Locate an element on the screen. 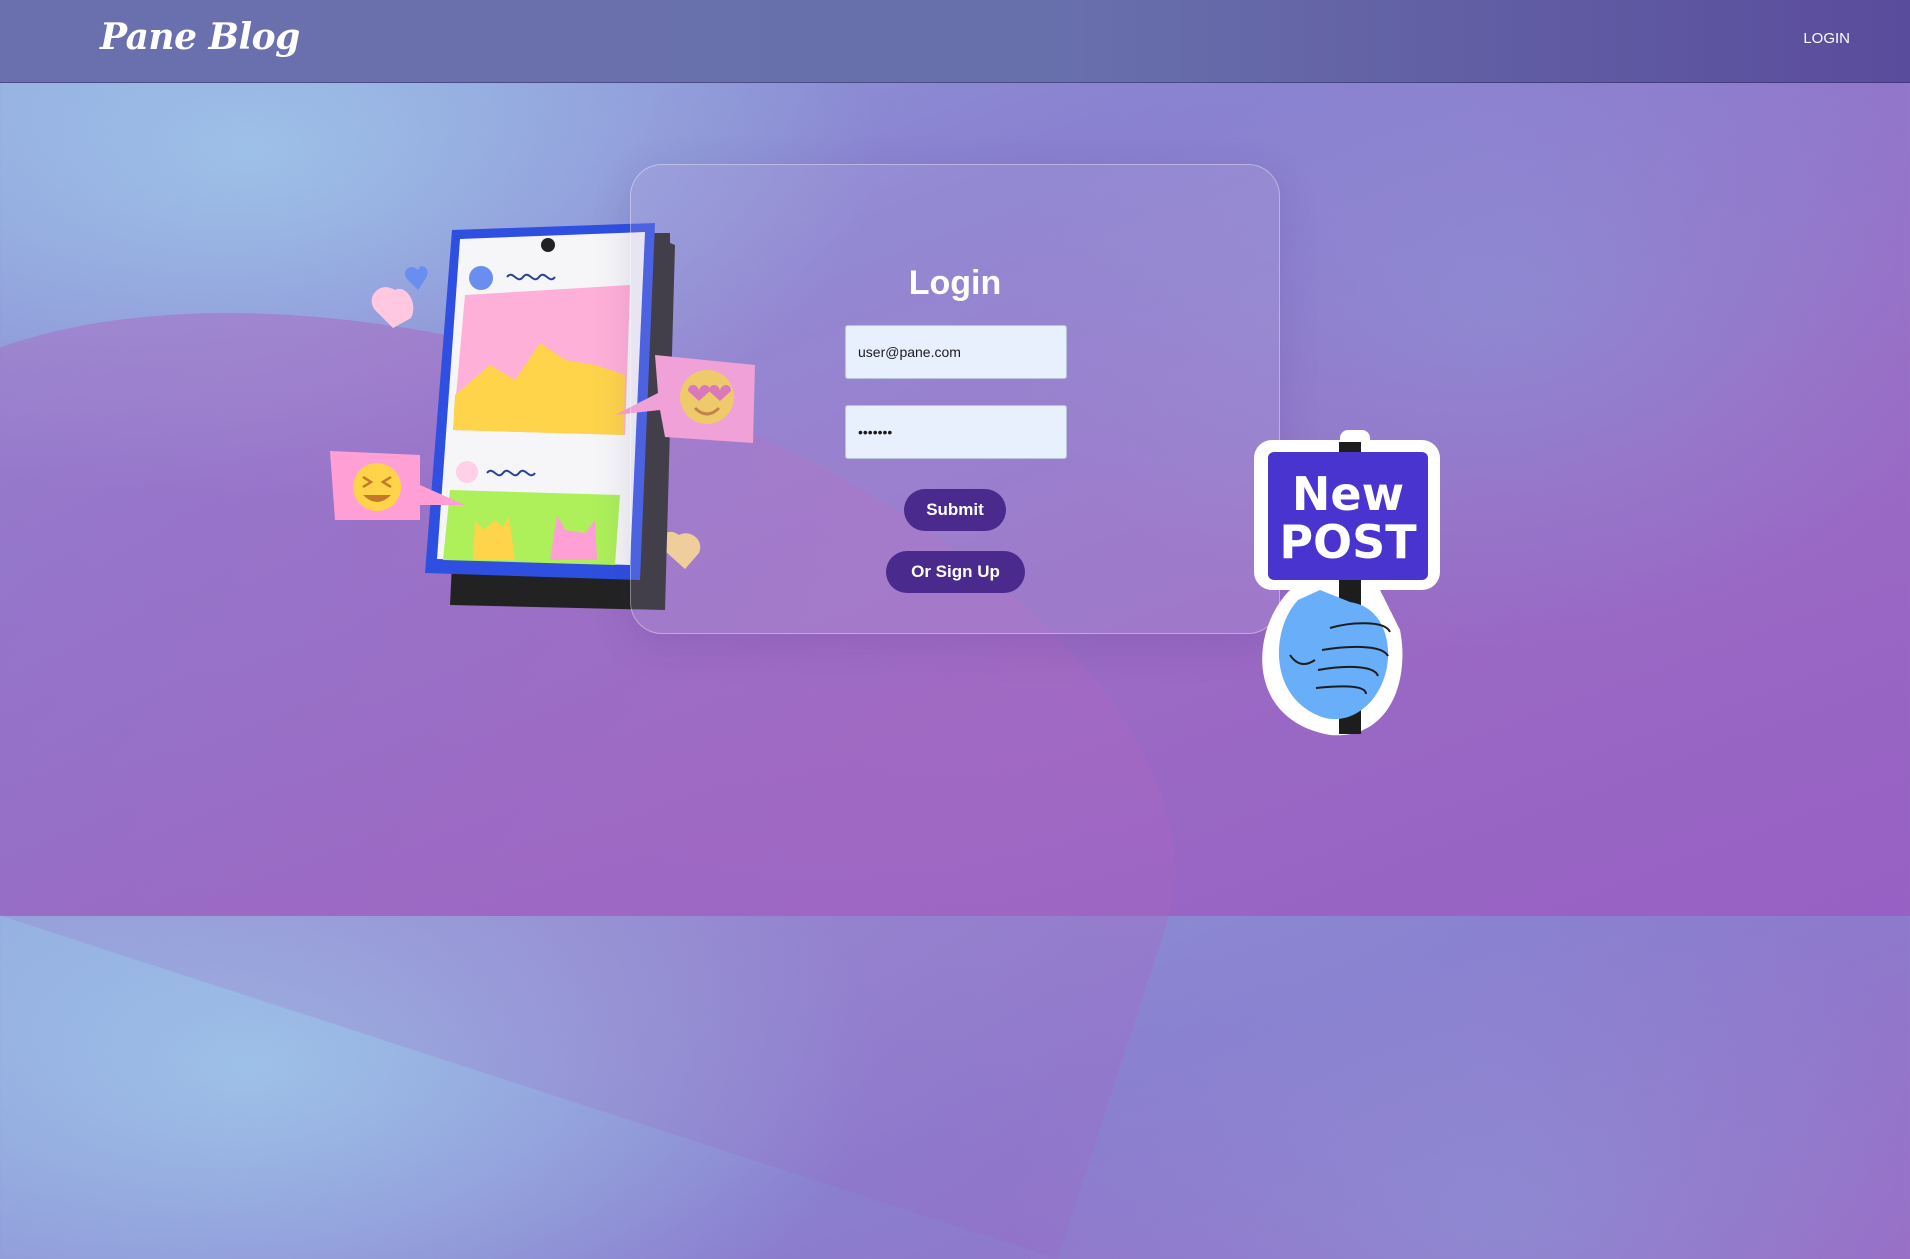 The image size is (1910, 1259). sign-text-post: POST is located at coordinates (1348, 542).